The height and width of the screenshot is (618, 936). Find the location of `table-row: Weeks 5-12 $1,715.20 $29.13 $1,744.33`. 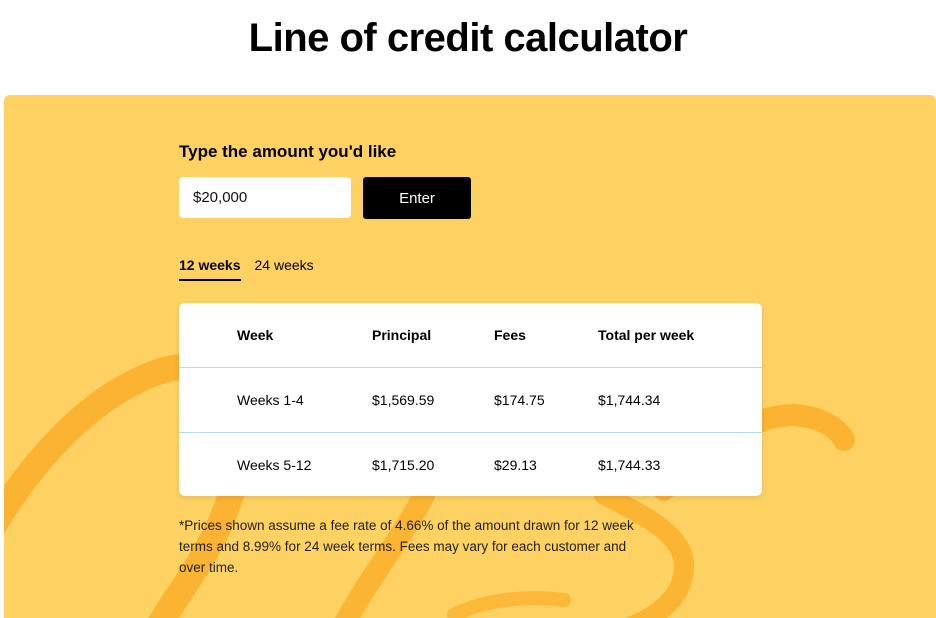

table-row: Weeks 5-12 $1,715.20 $29.13 $1,744.33 is located at coordinates (470, 464).